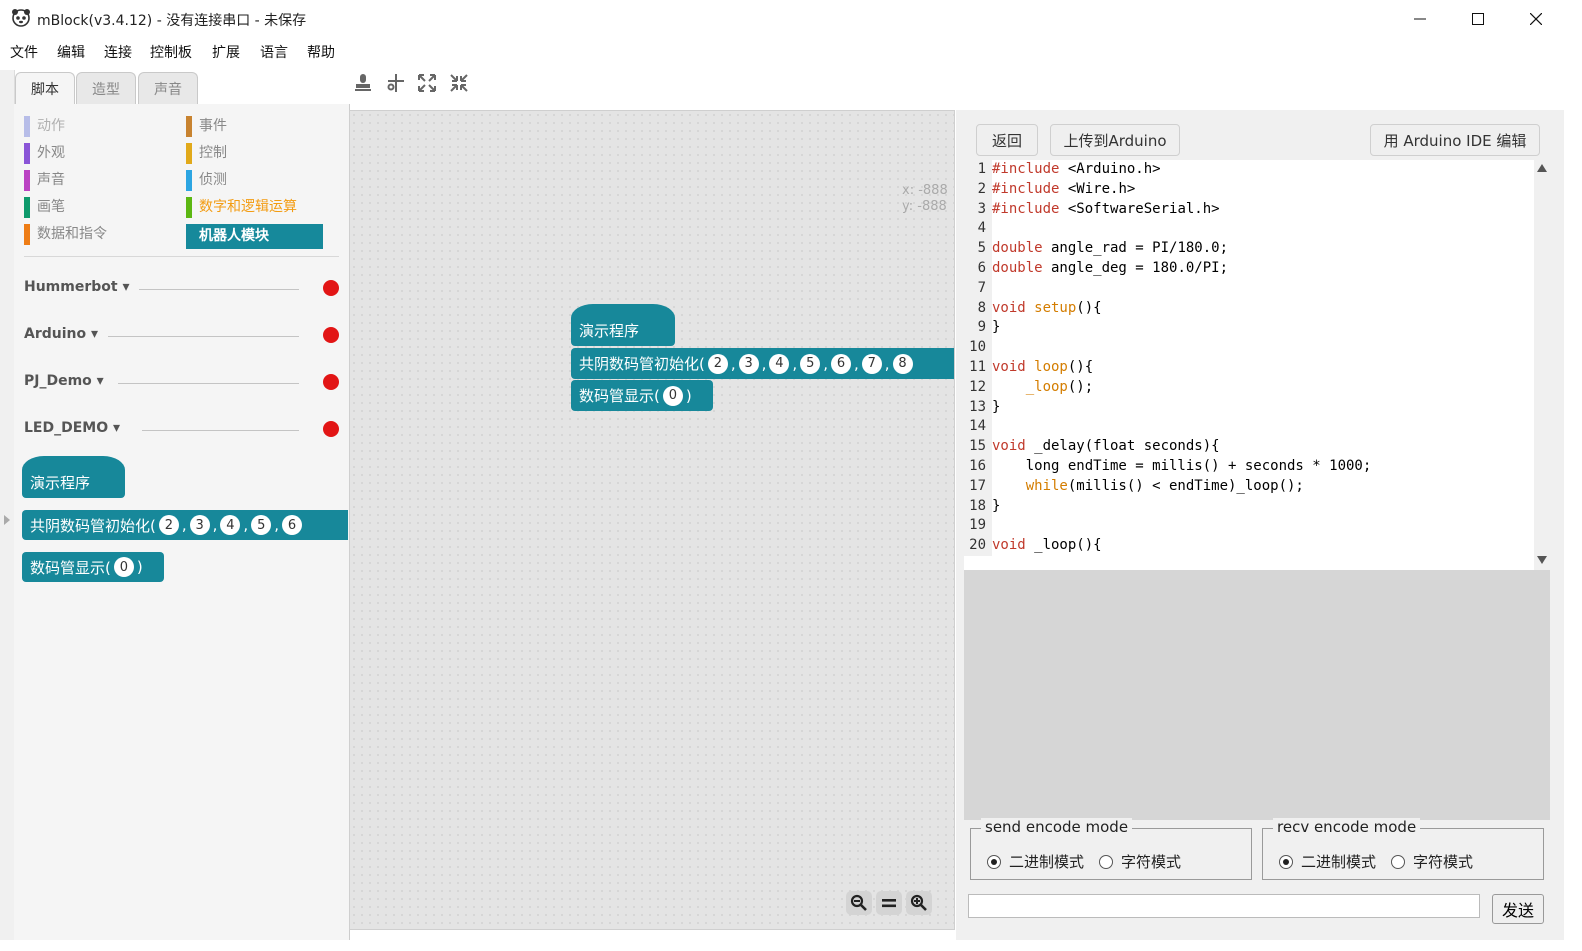  Describe the element at coordinates (1420, 19) in the screenshot. I see `minimize-button` at that location.